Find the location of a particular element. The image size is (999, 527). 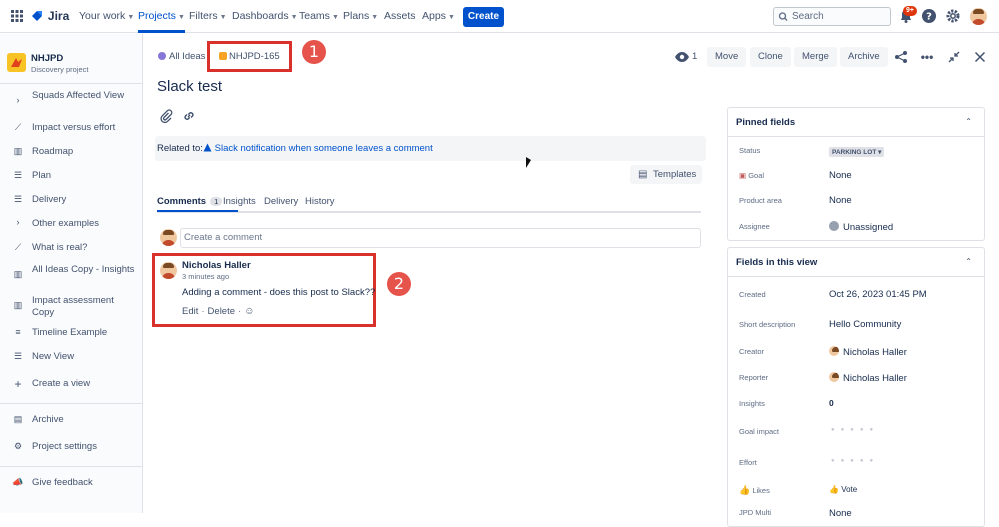

link-icon is located at coordinates (189, 116).